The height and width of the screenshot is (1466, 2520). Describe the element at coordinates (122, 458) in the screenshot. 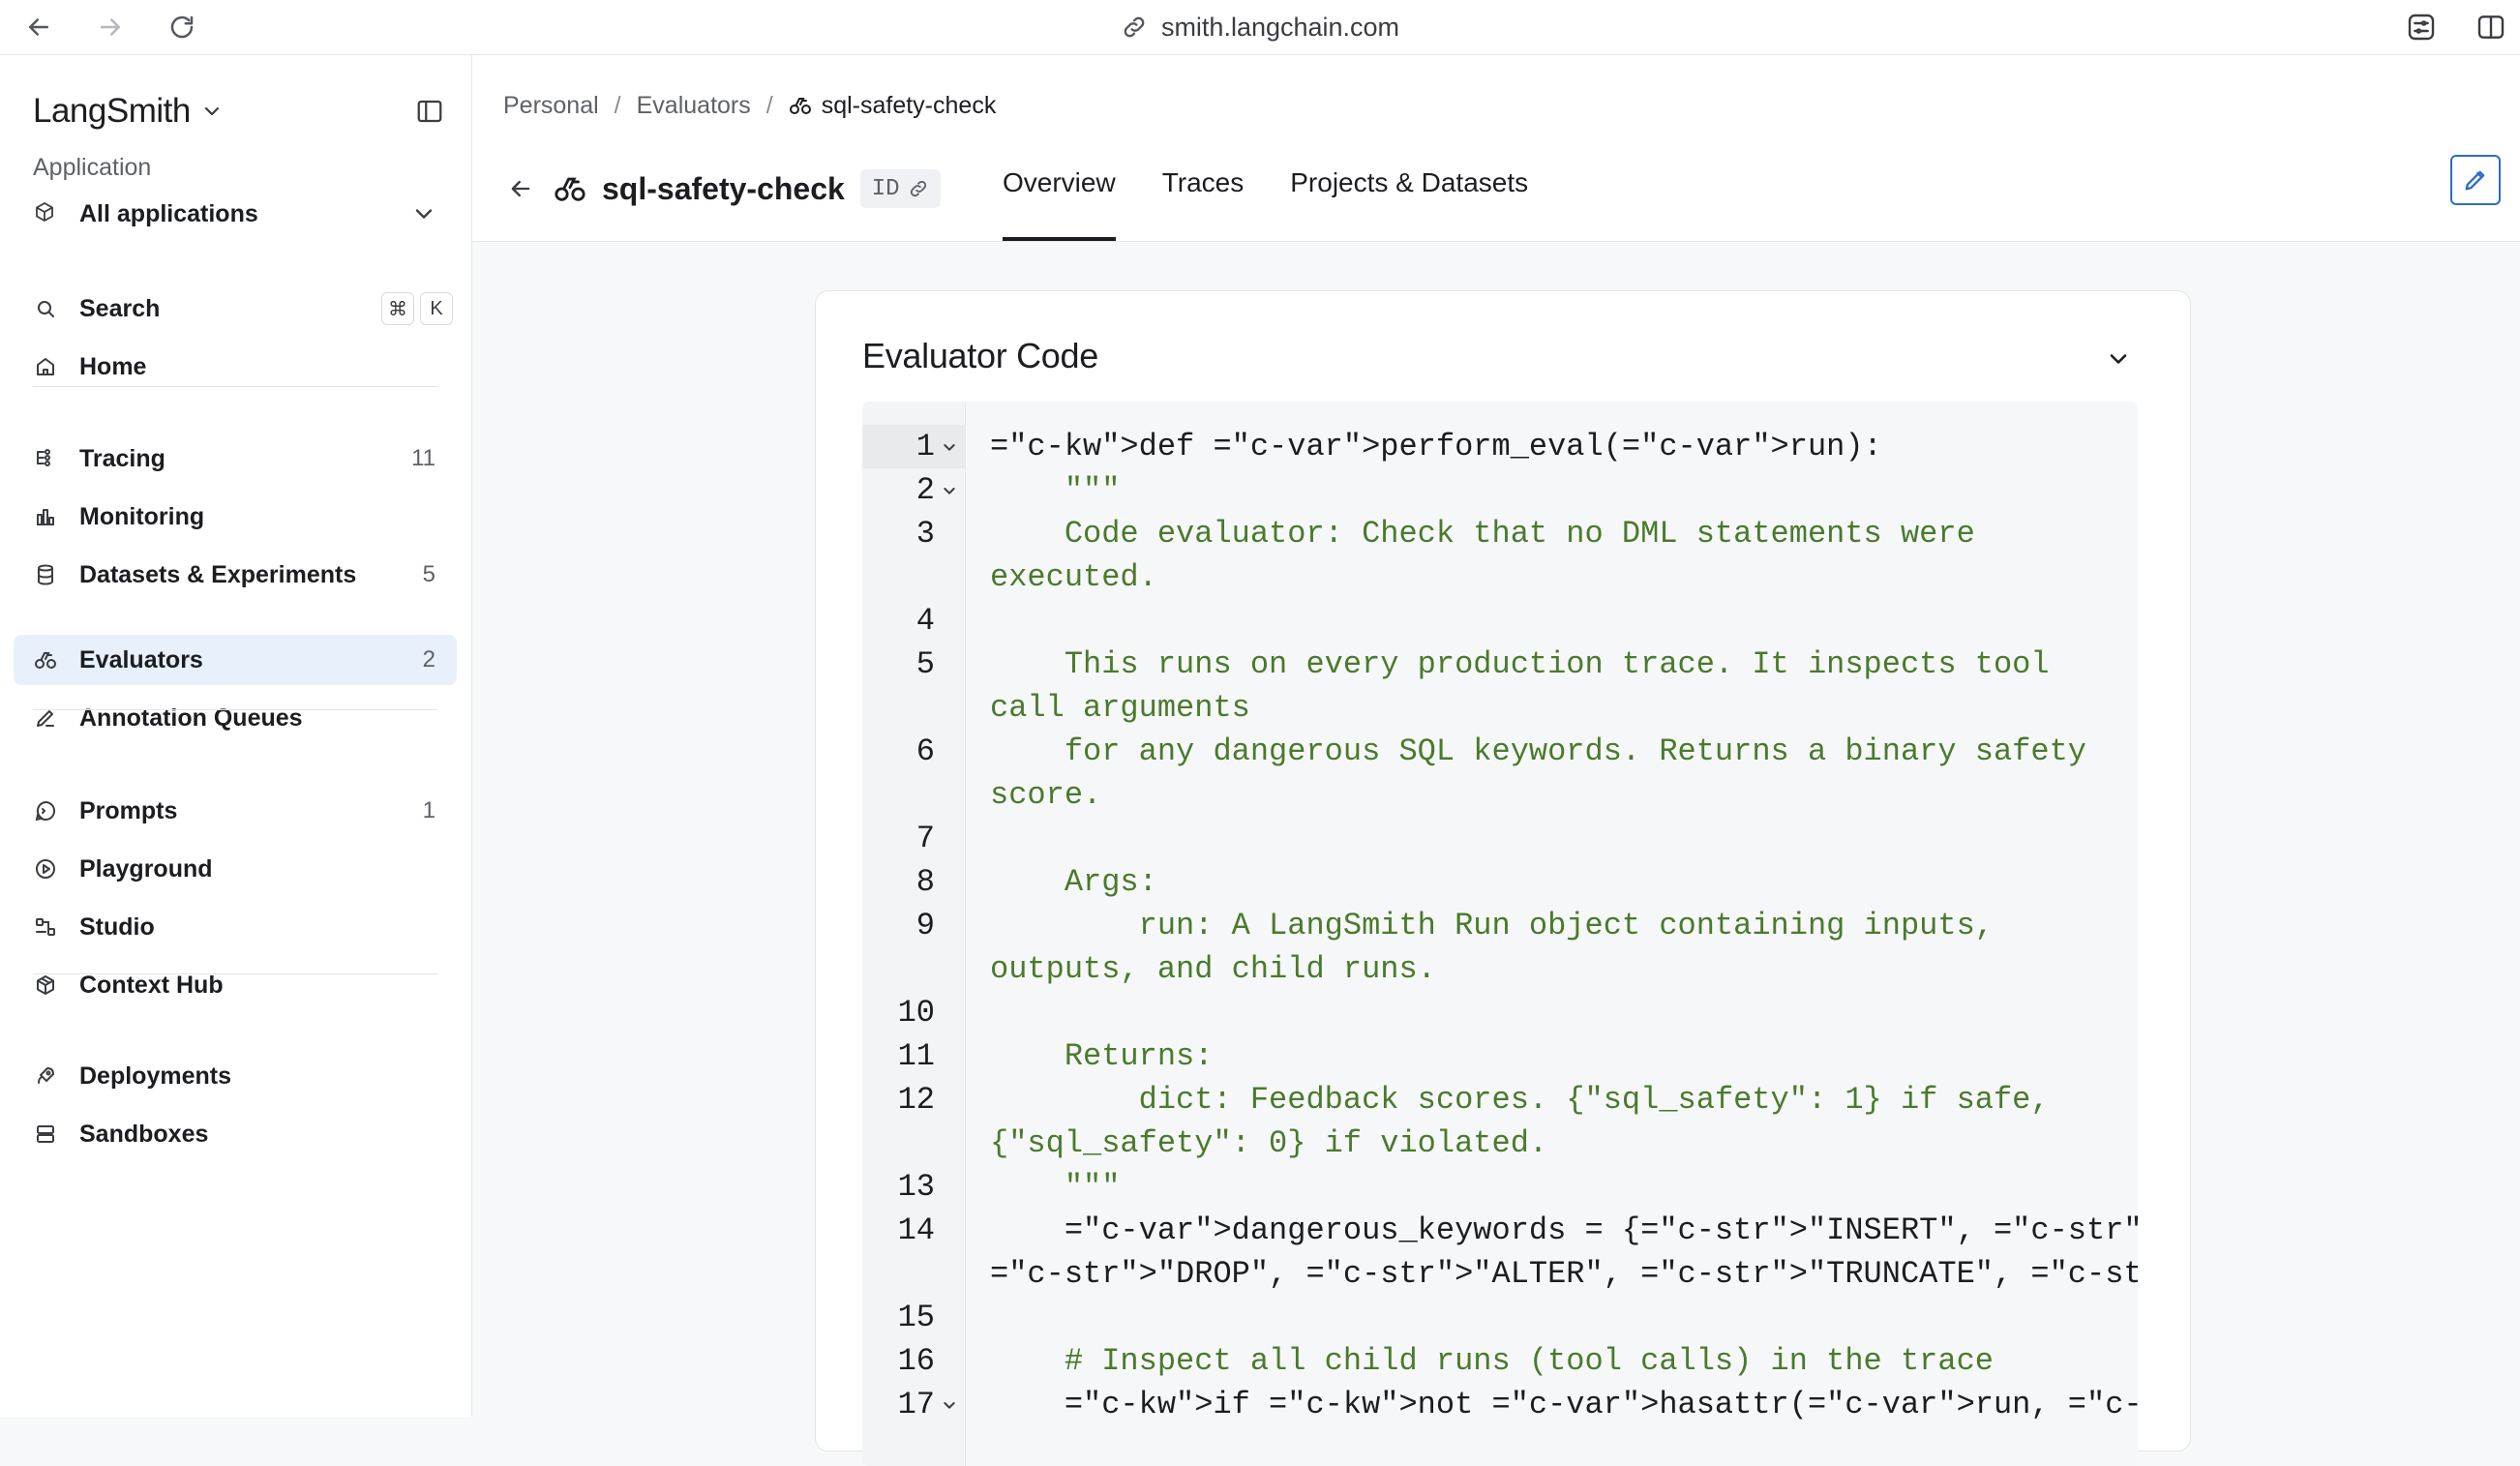

I see `sidebar-item-label: Tracing` at that location.